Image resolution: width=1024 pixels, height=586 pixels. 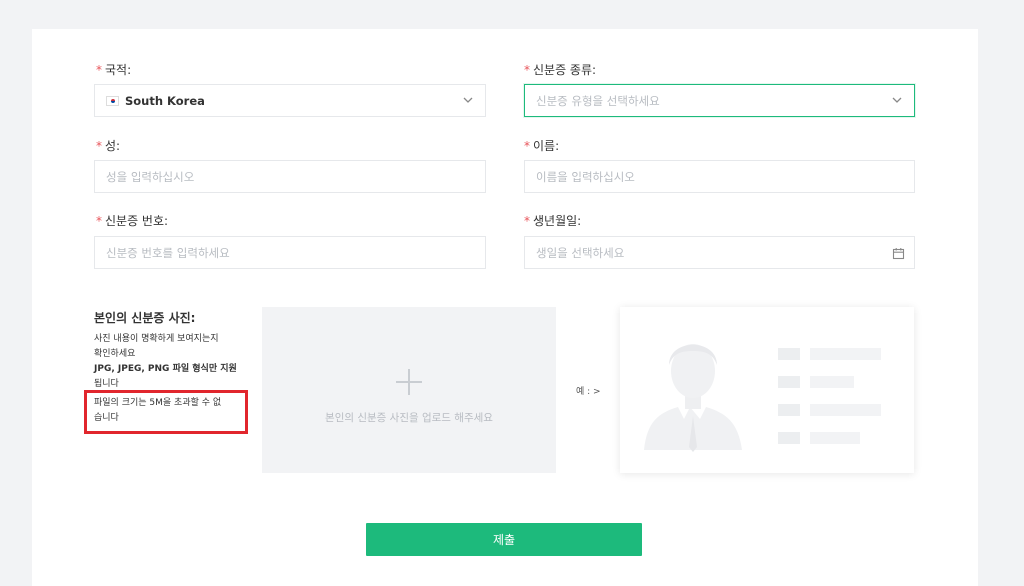 What do you see at coordinates (504, 539) in the screenshot?
I see `submit-button: 제출` at bounding box center [504, 539].